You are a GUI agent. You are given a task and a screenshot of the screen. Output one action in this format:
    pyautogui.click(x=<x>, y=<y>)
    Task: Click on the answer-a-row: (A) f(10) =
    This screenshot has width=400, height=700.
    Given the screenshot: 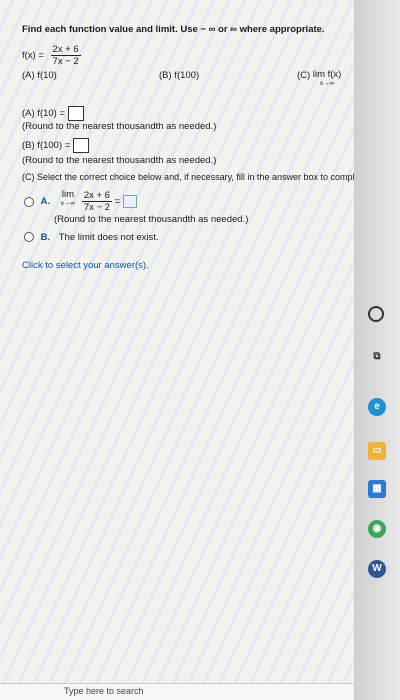 What is the action you would take?
    pyautogui.click(x=53, y=113)
    